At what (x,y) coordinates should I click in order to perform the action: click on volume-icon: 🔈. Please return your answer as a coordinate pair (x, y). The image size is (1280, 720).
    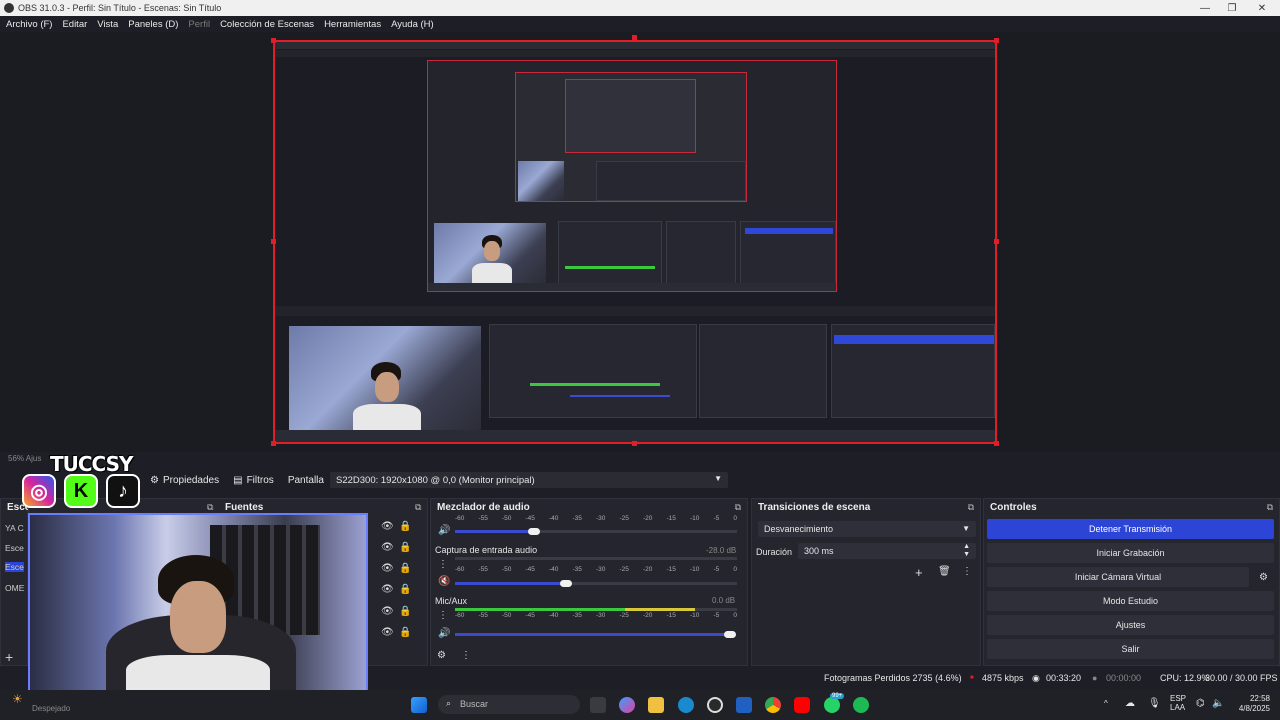
    Looking at the image, I should click on (1218, 703).